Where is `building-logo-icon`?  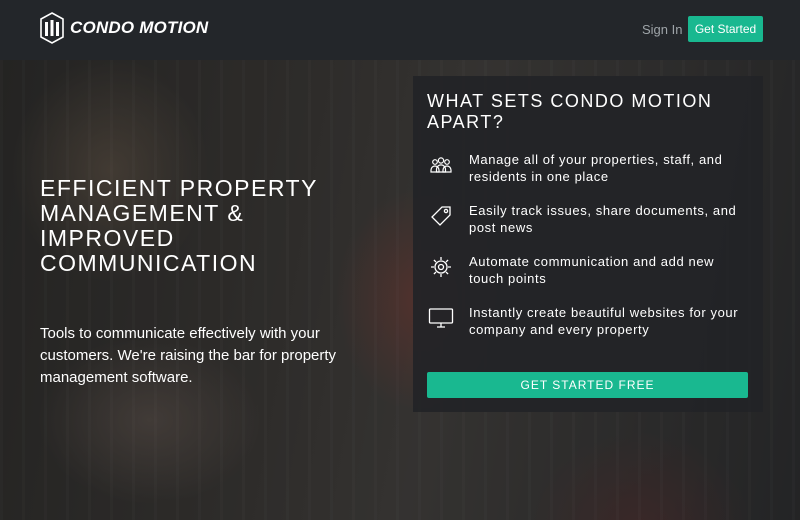
building-logo-icon is located at coordinates (52, 28).